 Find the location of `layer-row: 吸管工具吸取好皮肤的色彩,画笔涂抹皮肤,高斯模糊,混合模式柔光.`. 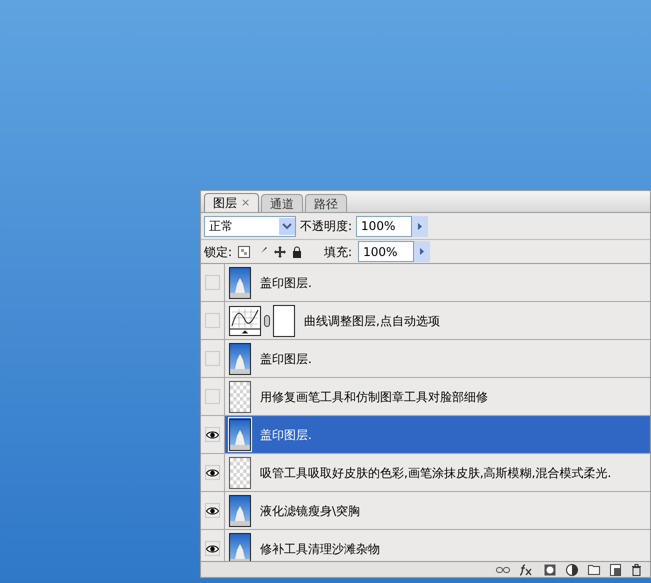

layer-row: 吸管工具吸取好皮肤的色彩,画笔涂抹皮肤,高斯模糊,混合模式柔光. is located at coordinates (425, 473).